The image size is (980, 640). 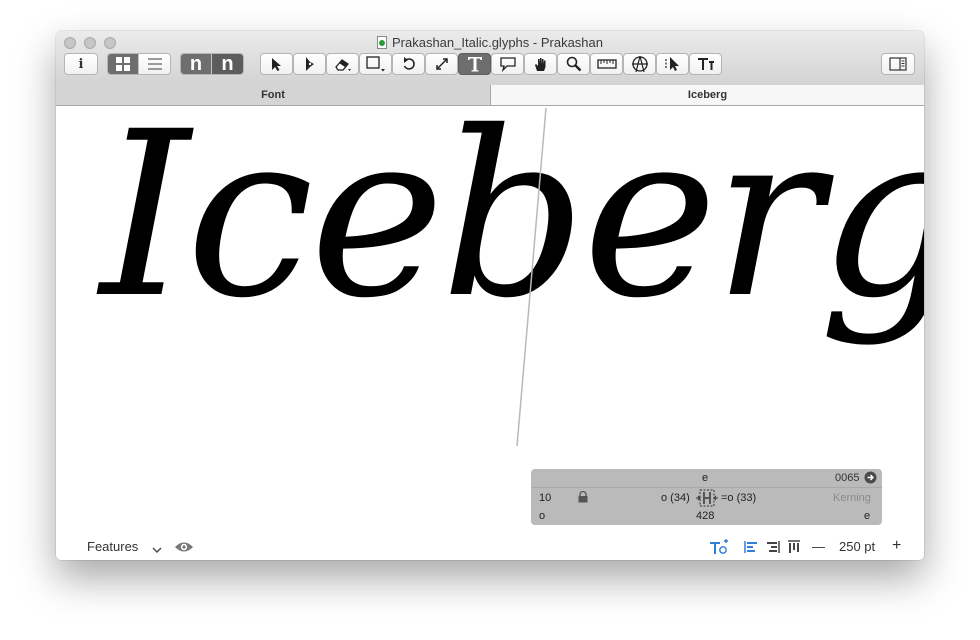 I want to click on align-right-icon, so click(x=773, y=548).